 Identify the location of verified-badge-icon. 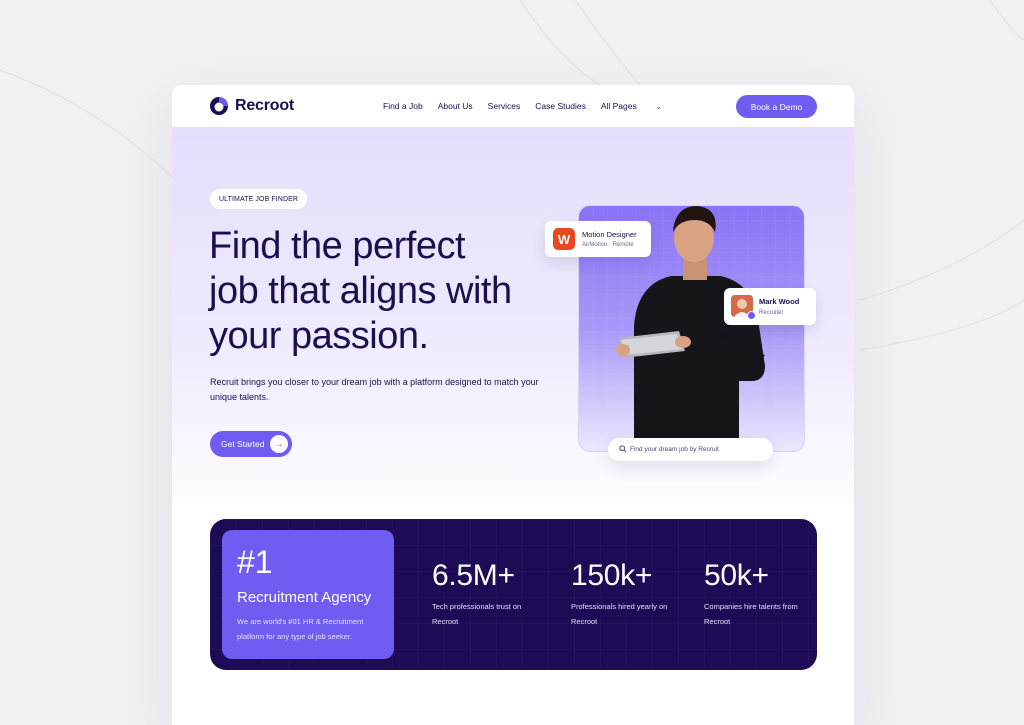
(751, 315).